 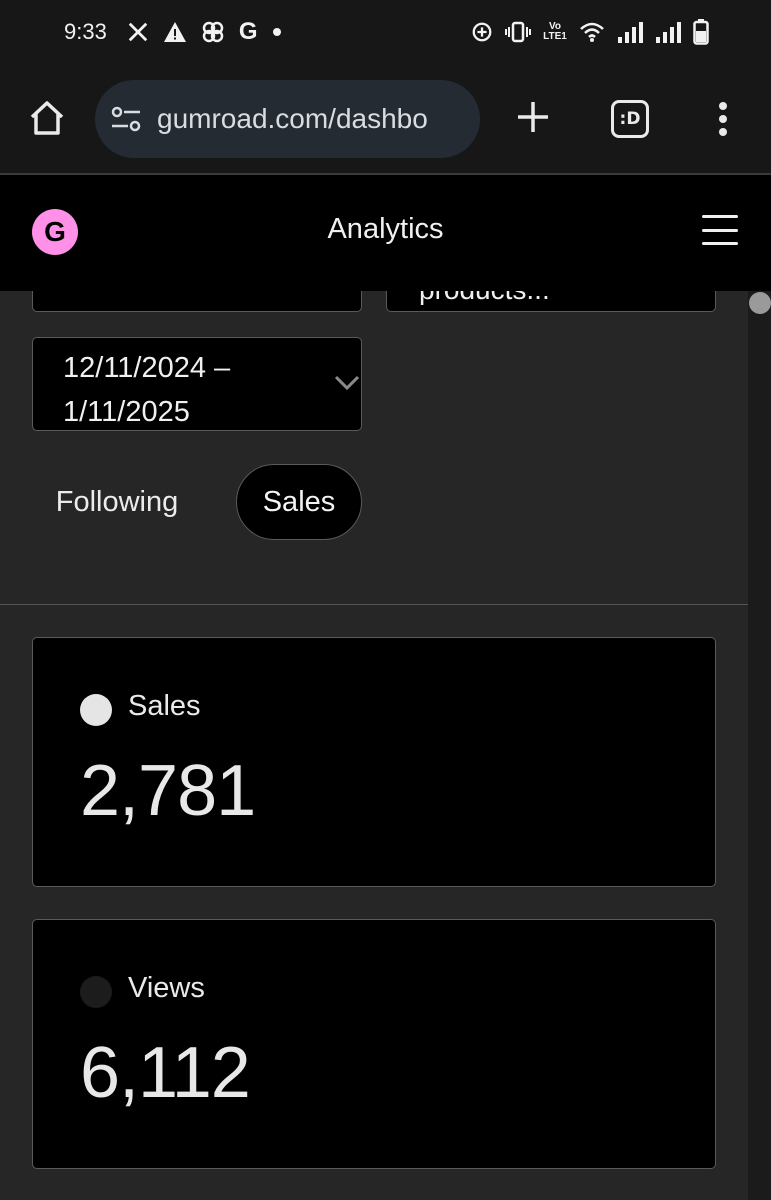 I want to click on tab-sales: Sales, so click(x=299, y=502).